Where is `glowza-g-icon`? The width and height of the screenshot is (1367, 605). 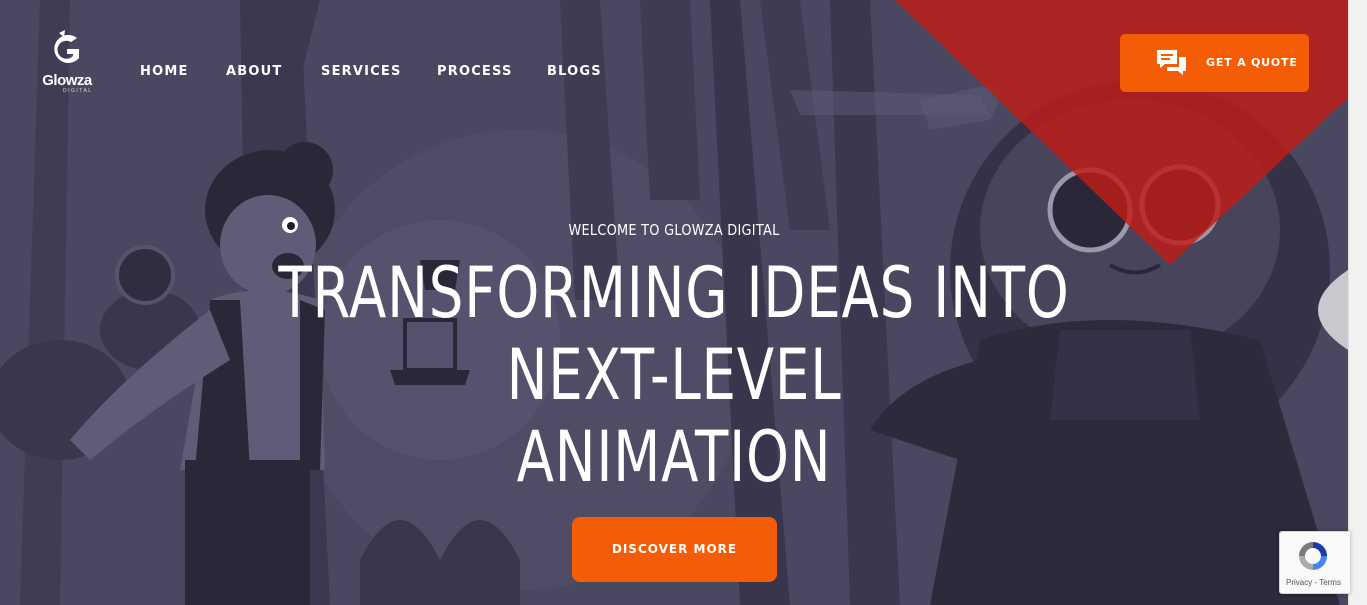 glowza-g-icon is located at coordinates (66, 46).